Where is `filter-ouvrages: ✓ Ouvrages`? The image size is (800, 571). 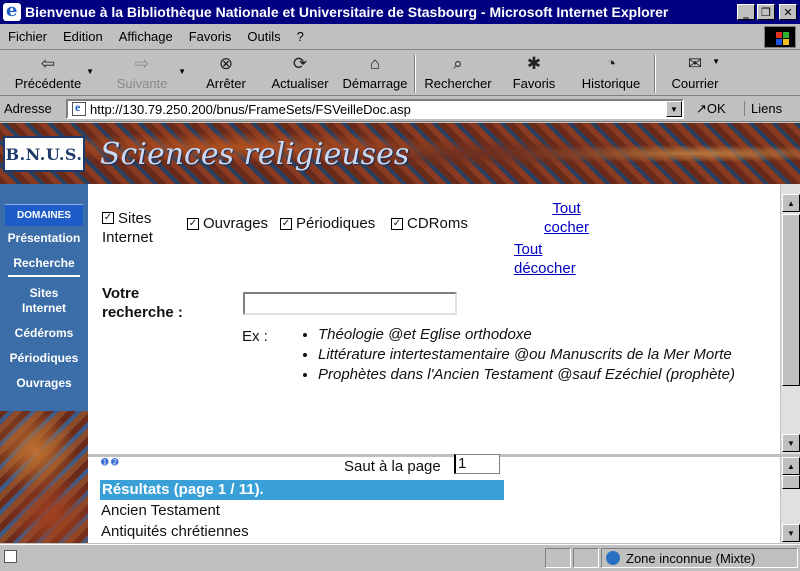
filter-ouvrages: ✓ Ouvrages is located at coordinates (227, 223).